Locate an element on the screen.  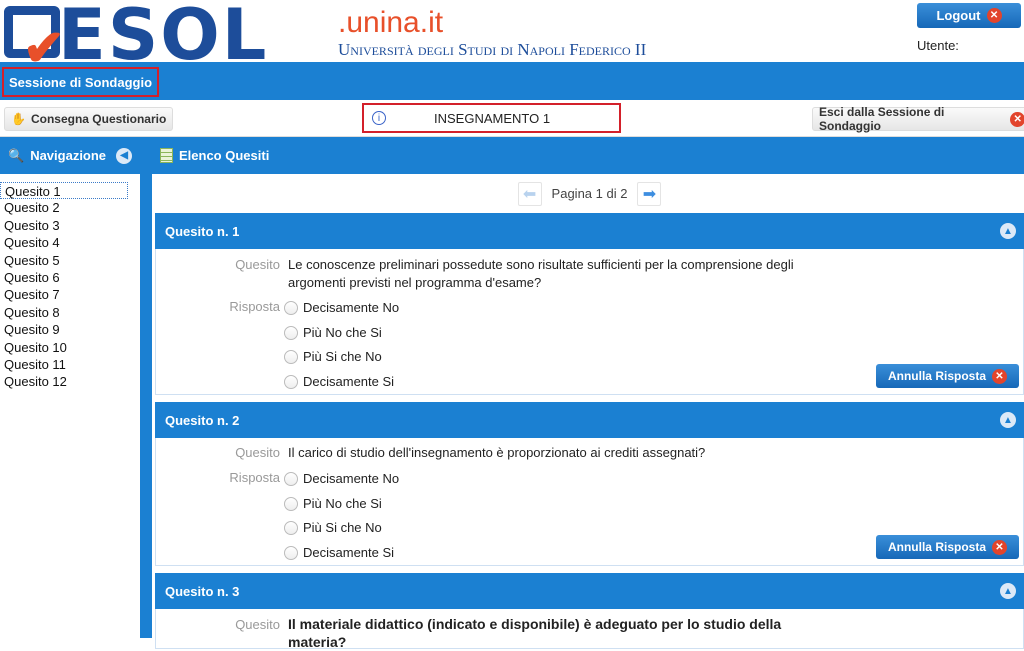
user-label: Utente: is located at coordinates (938, 45).